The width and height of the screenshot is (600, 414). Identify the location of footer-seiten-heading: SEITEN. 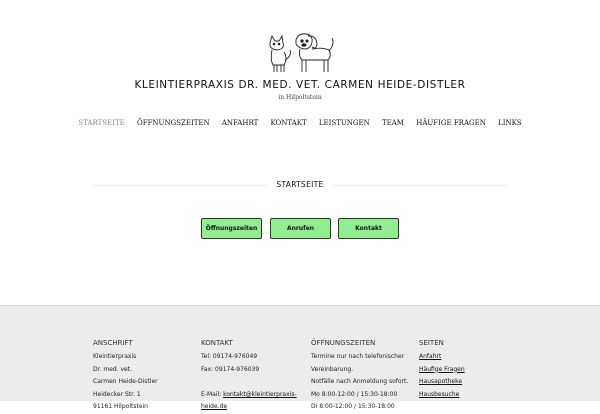
(431, 343).